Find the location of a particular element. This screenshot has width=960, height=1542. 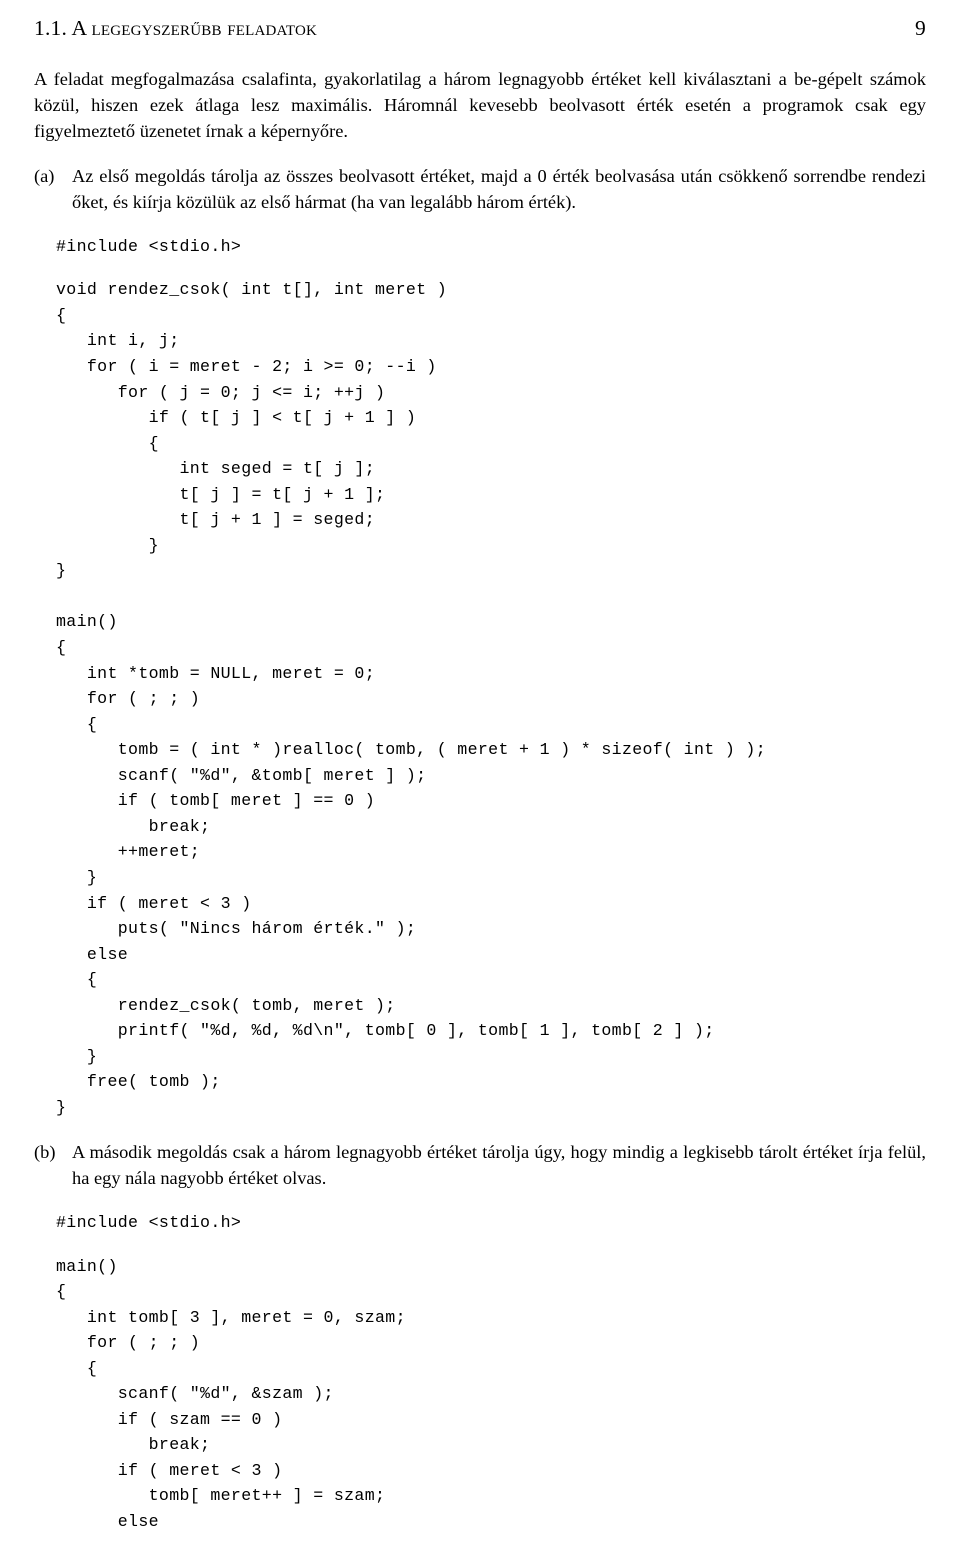

running-head: 1.1. A legegyszerűbb feladatok 9 is located at coordinates (480, 28).